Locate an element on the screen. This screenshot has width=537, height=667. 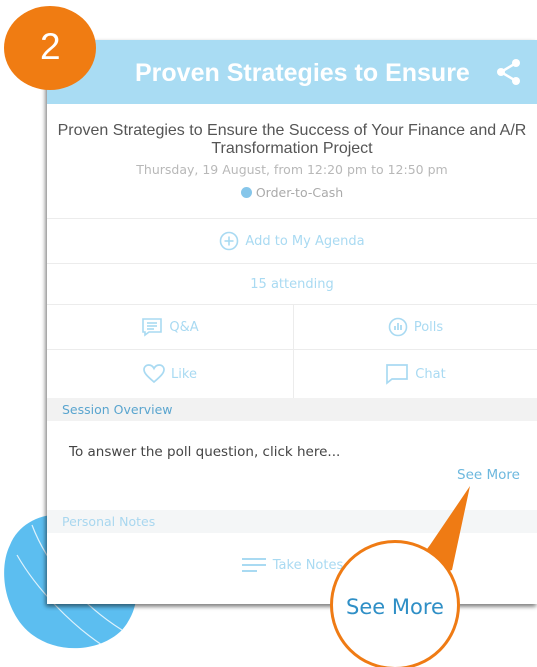
share-icon is located at coordinates (509, 72).